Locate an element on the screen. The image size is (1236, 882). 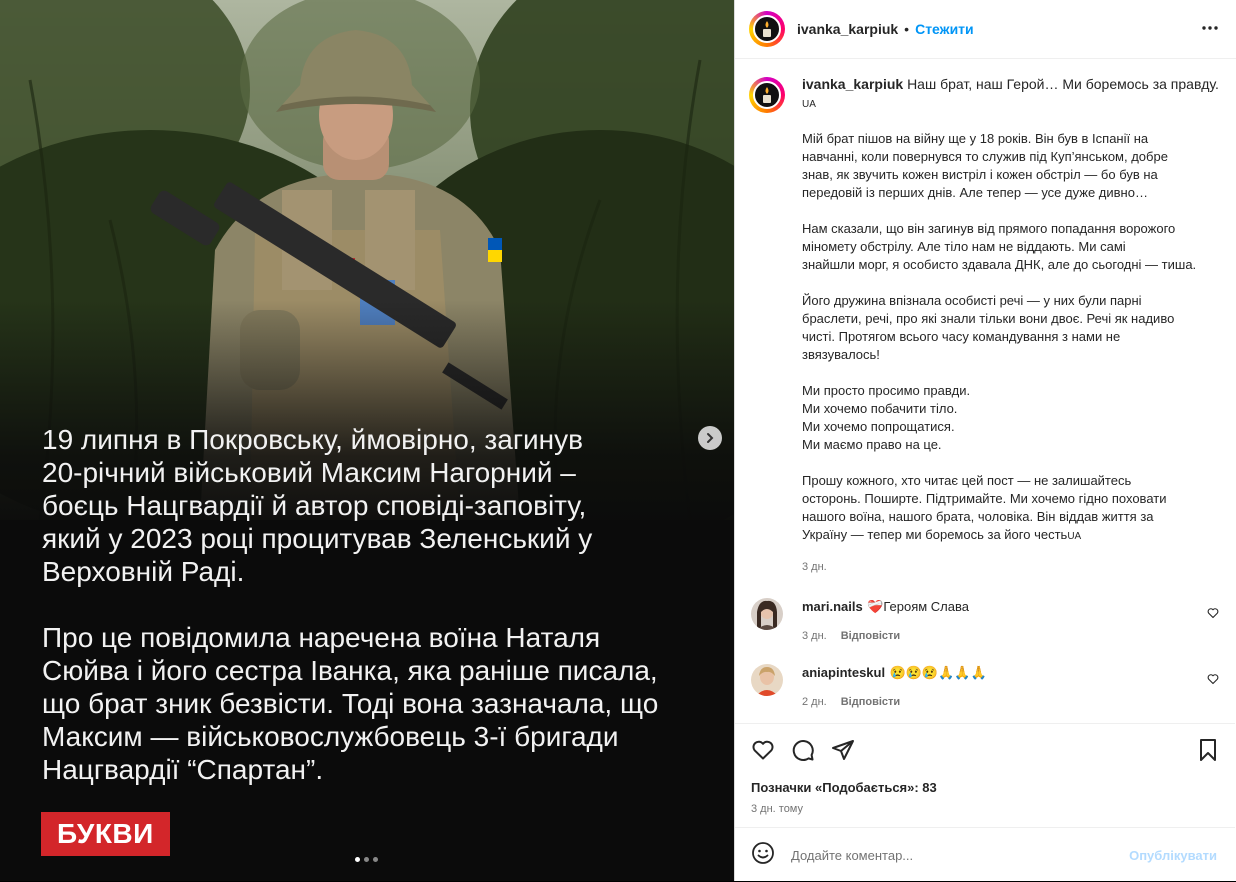
post-actions: Позначки «Подобається»: 83 3 дн. тому is located at coordinates (985, 769).